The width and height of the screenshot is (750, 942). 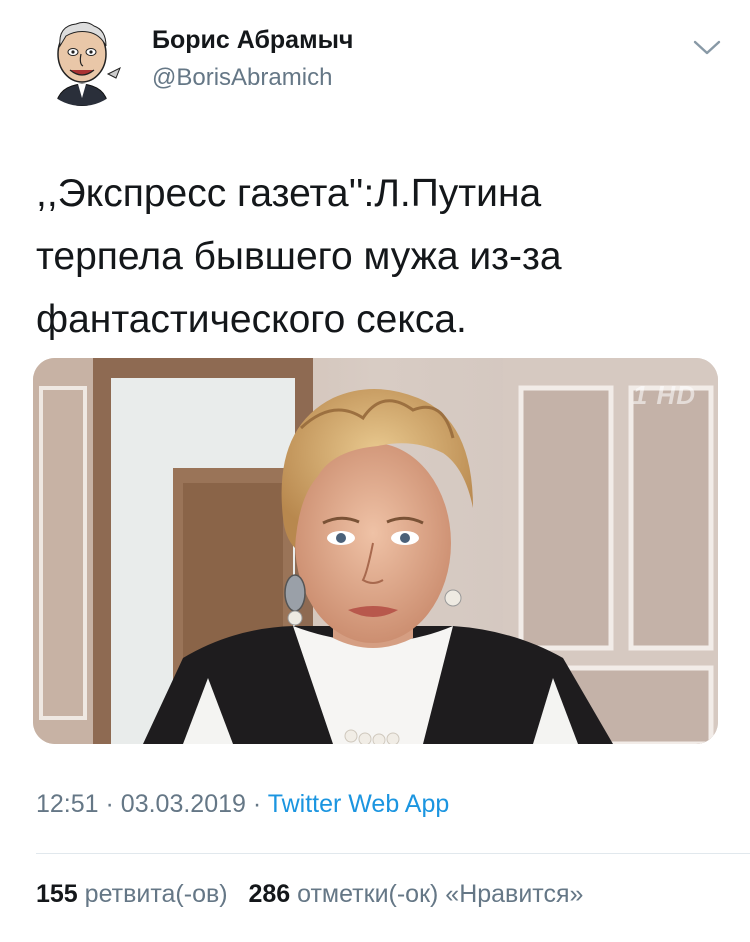 I want to click on retweets-stat: 155 ретвита(-ов), so click(x=132, y=894).